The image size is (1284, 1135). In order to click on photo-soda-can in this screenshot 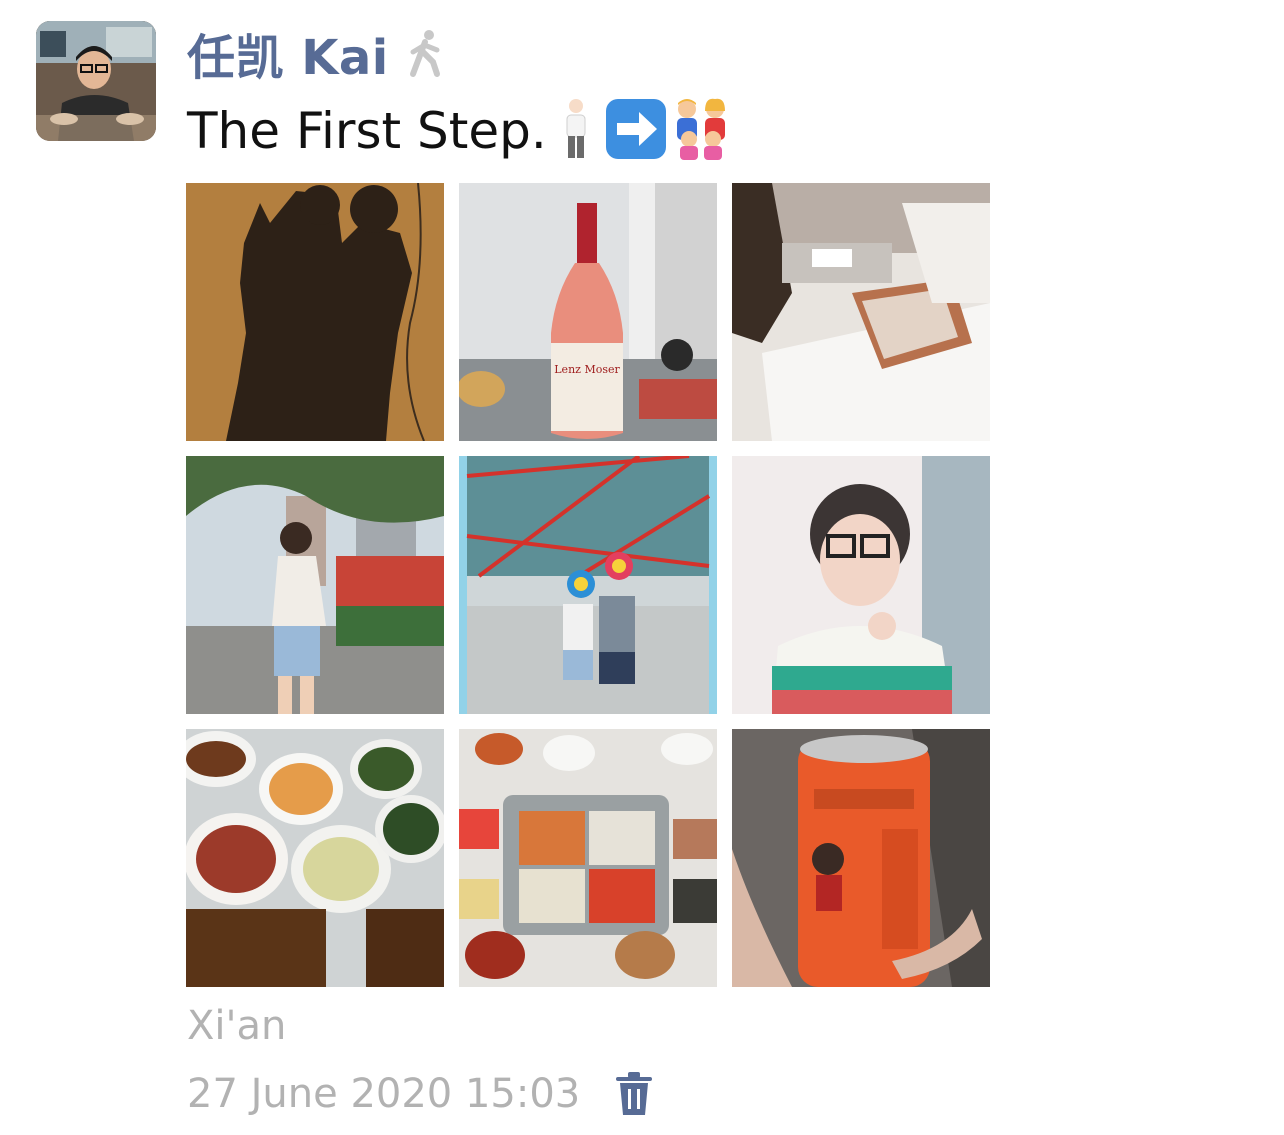, I will do `click(861, 858)`.